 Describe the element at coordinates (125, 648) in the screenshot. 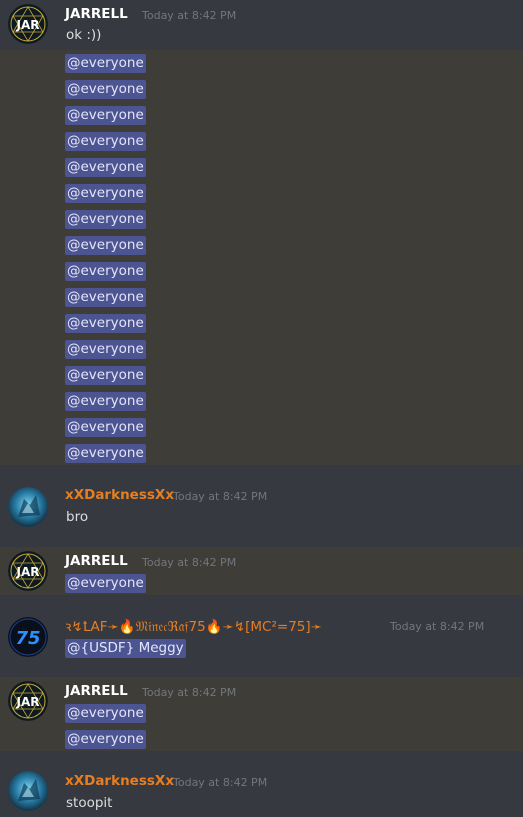

I see `role-mention: @{USDF} Meggy` at that location.